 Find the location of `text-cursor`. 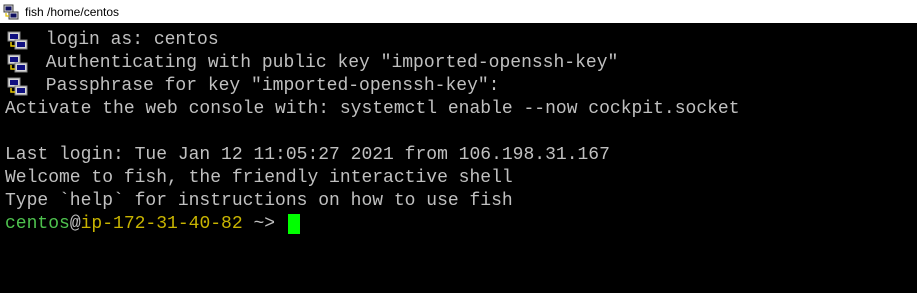

text-cursor is located at coordinates (293, 224).